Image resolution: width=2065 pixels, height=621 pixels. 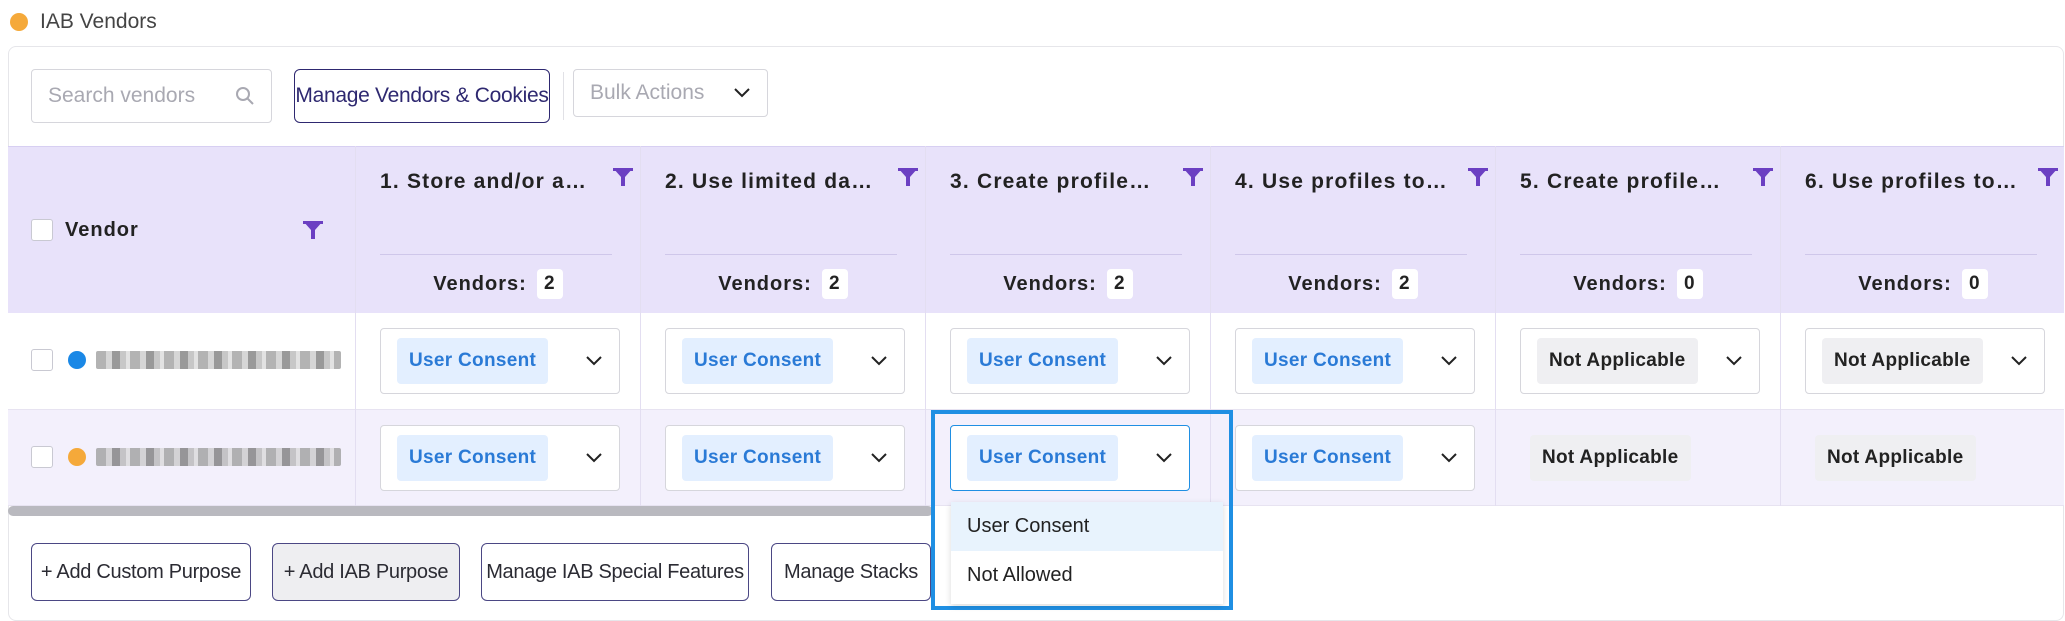 I want to click on bulk-actions-select: Bulk Actions, so click(x=670, y=93).